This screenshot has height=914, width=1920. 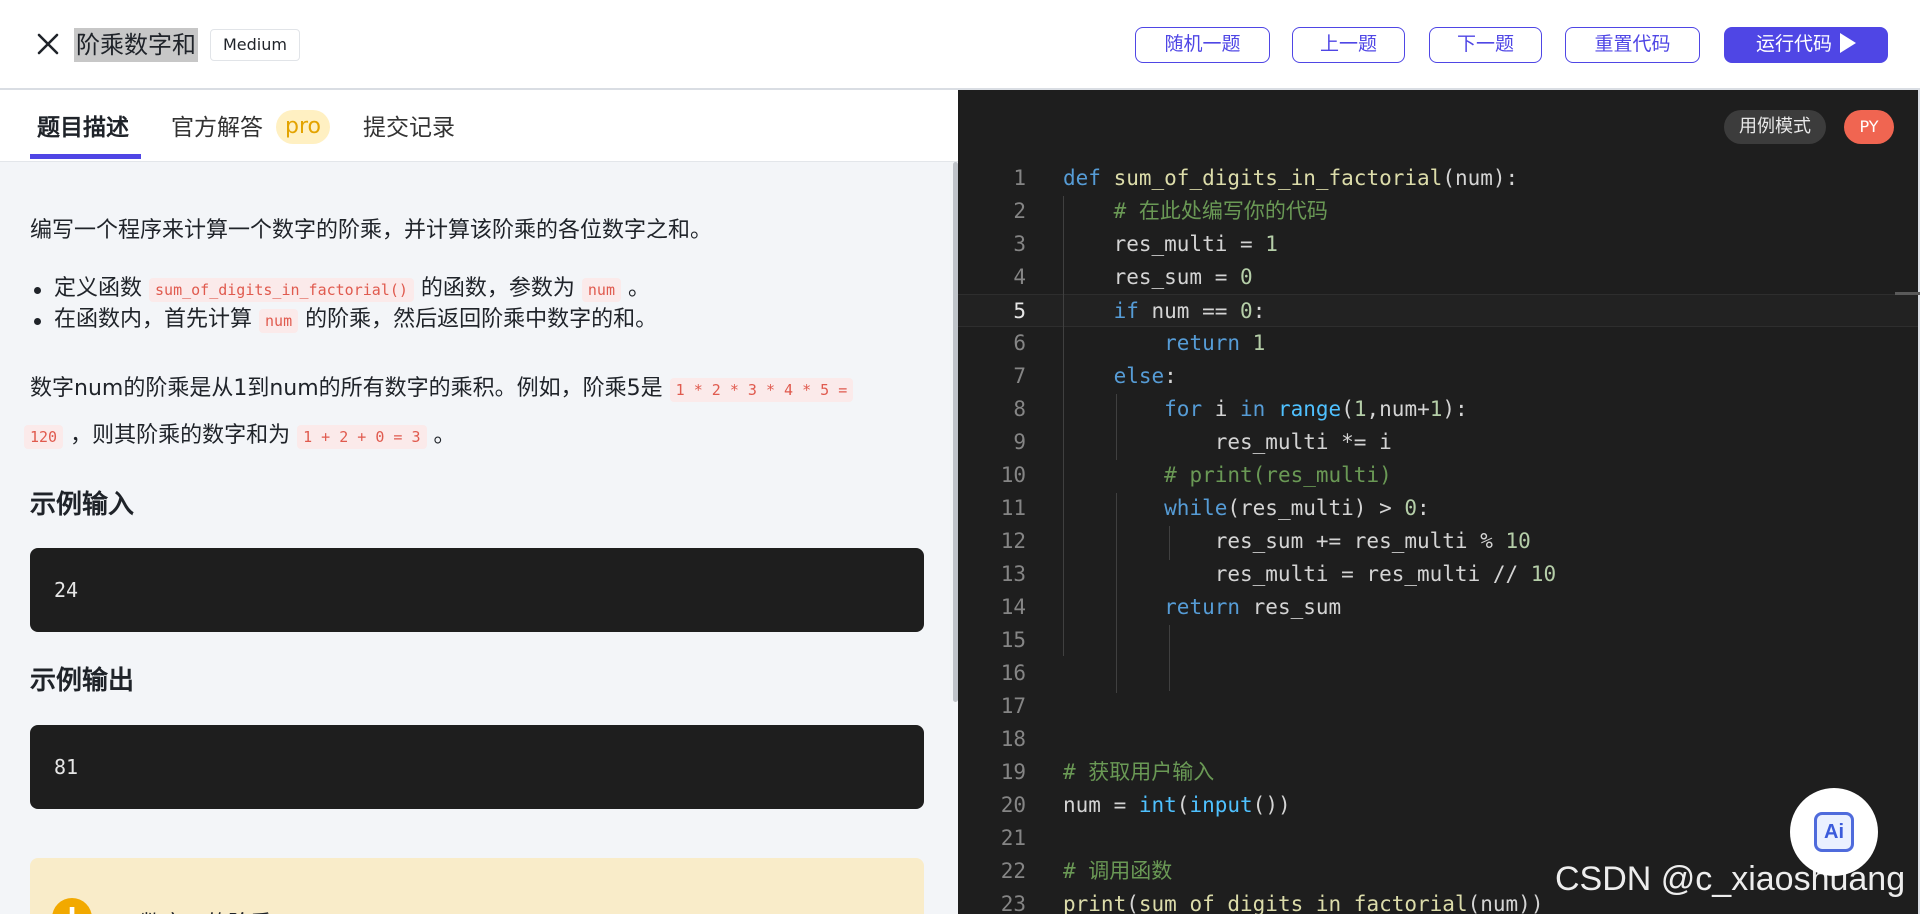 I want to click on editor-scroll-marker, so click(x=1907, y=293).